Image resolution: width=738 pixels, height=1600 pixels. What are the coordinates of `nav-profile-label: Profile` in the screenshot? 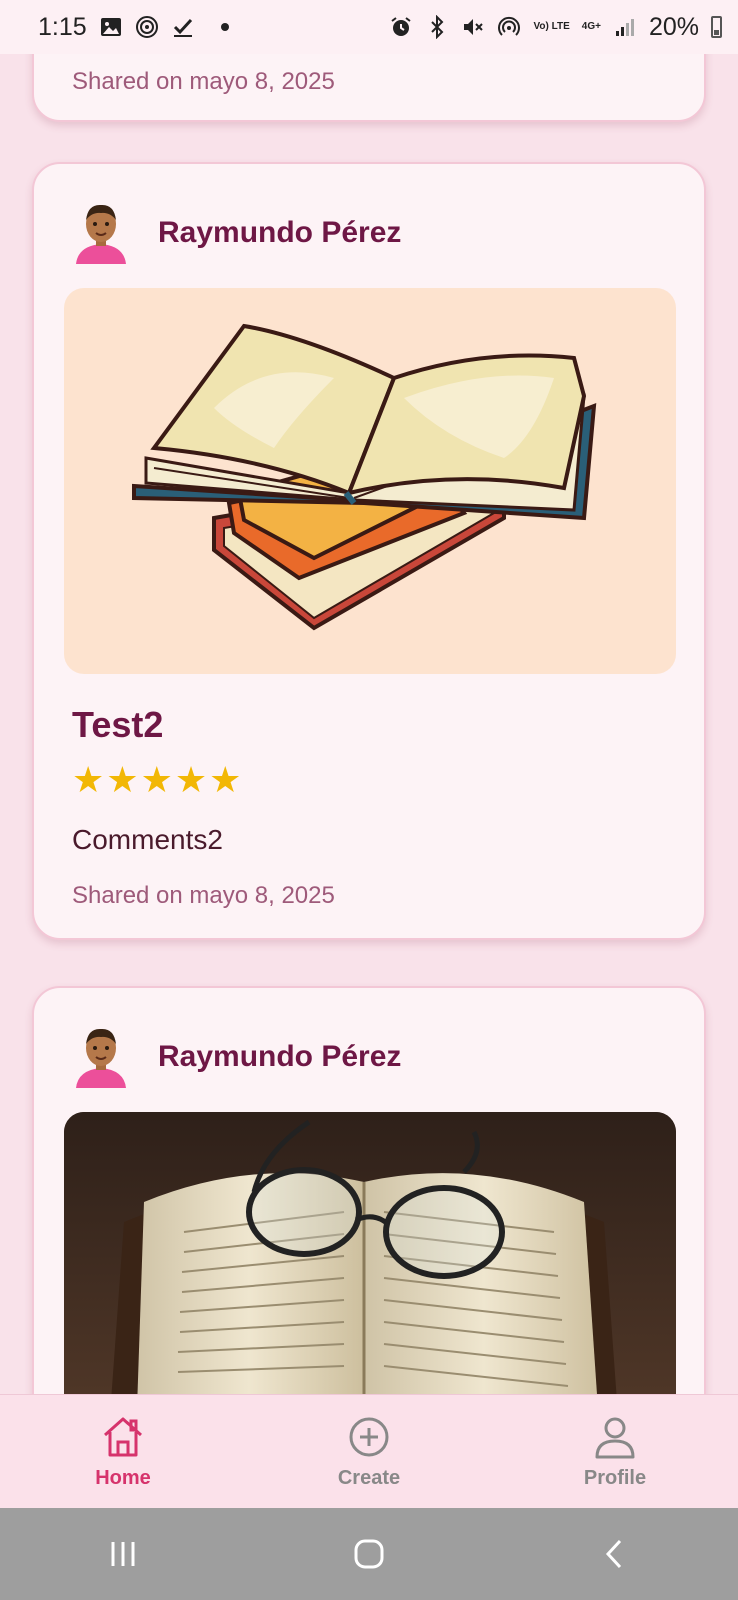 It's located at (615, 1478).